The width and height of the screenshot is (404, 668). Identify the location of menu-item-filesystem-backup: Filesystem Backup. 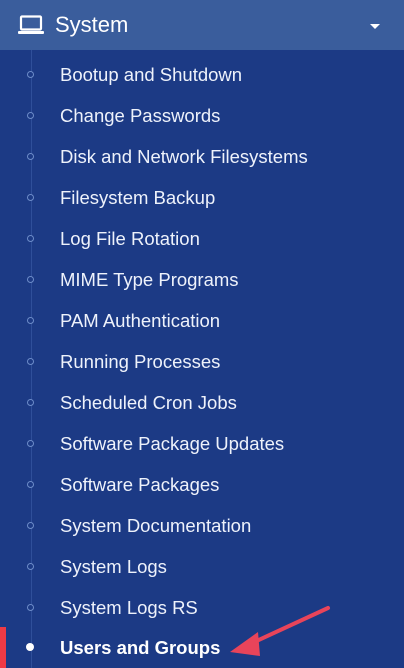
(202, 196).